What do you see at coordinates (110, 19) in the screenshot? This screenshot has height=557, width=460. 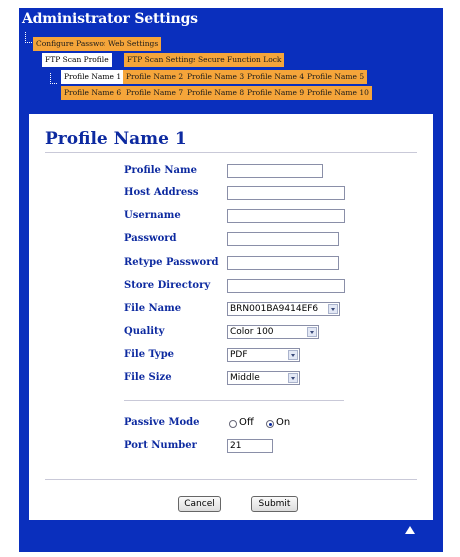 I see `page-title: Administrator Settings` at bounding box center [110, 19].